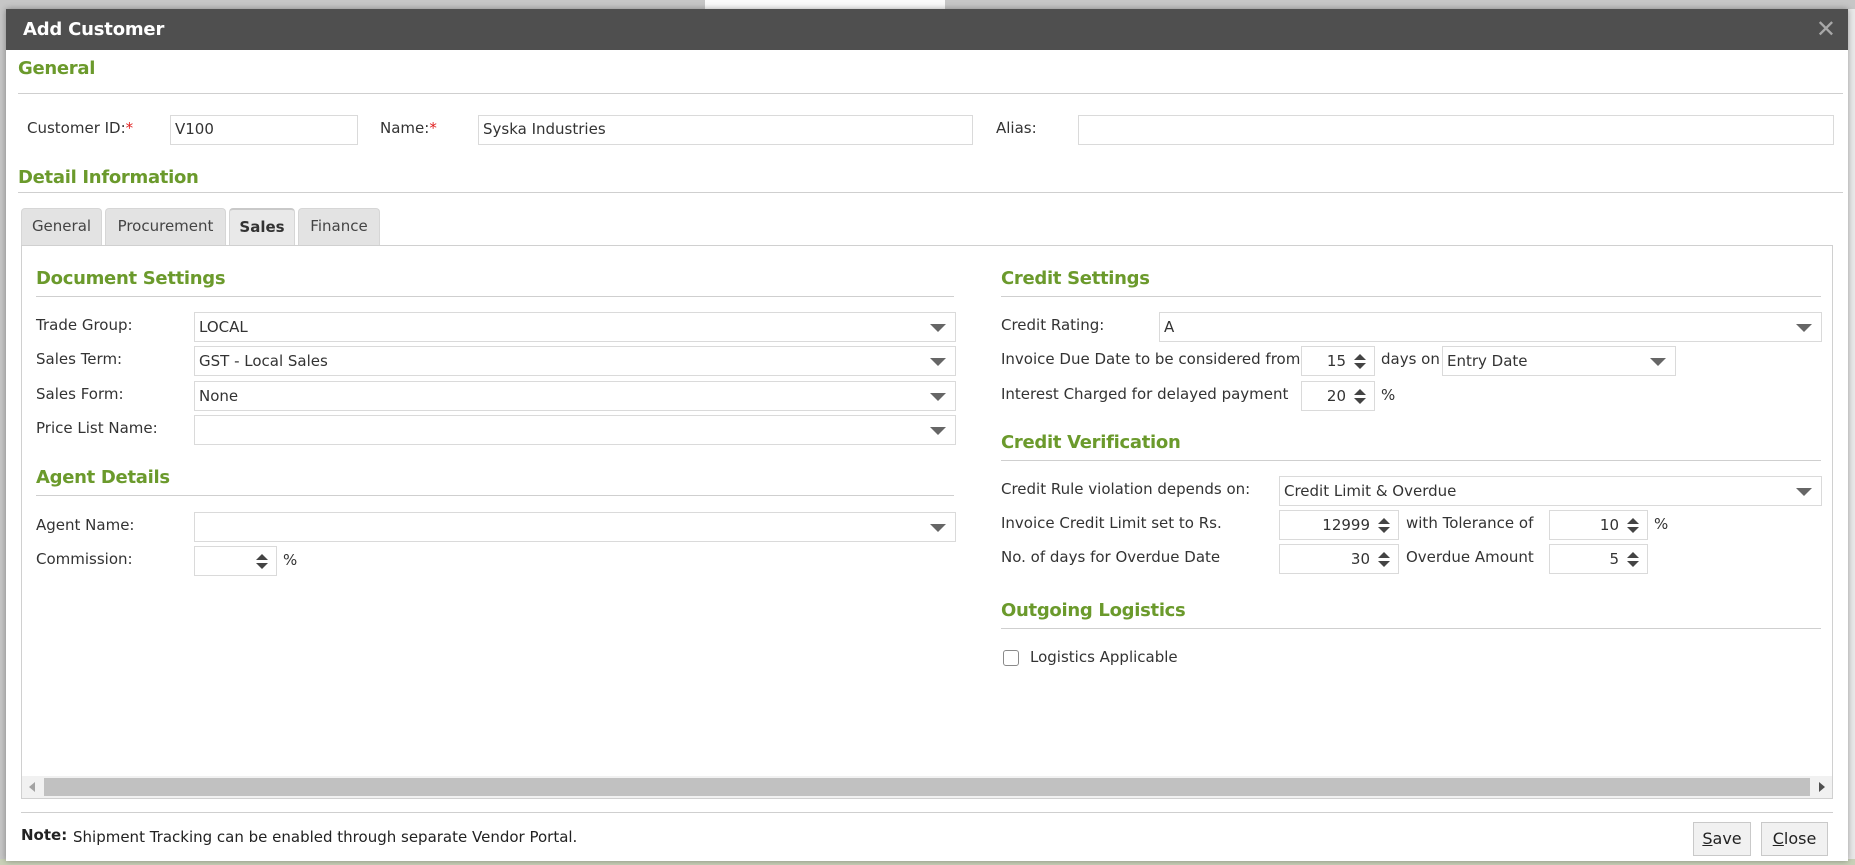 The width and height of the screenshot is (1855, 865). What do you see at coordinates (725, 130) in the screenshot?
I see `name-input: Syska Industries` at bounding box center [725, 130].